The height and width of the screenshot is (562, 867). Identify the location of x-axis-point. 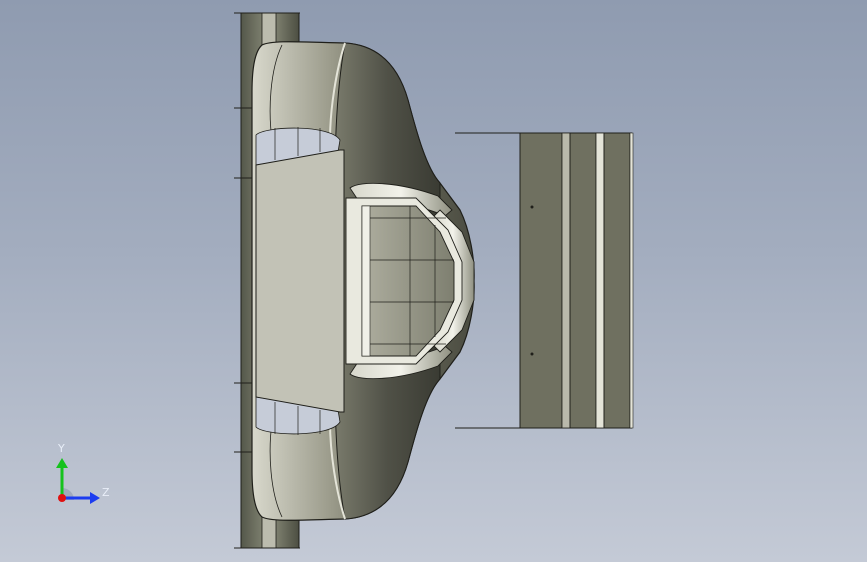
(62, 498).